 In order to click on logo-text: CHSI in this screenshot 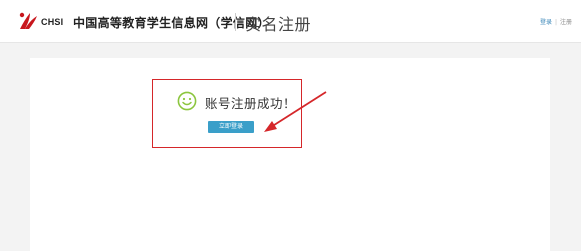, I will do `click(52, 22)`.